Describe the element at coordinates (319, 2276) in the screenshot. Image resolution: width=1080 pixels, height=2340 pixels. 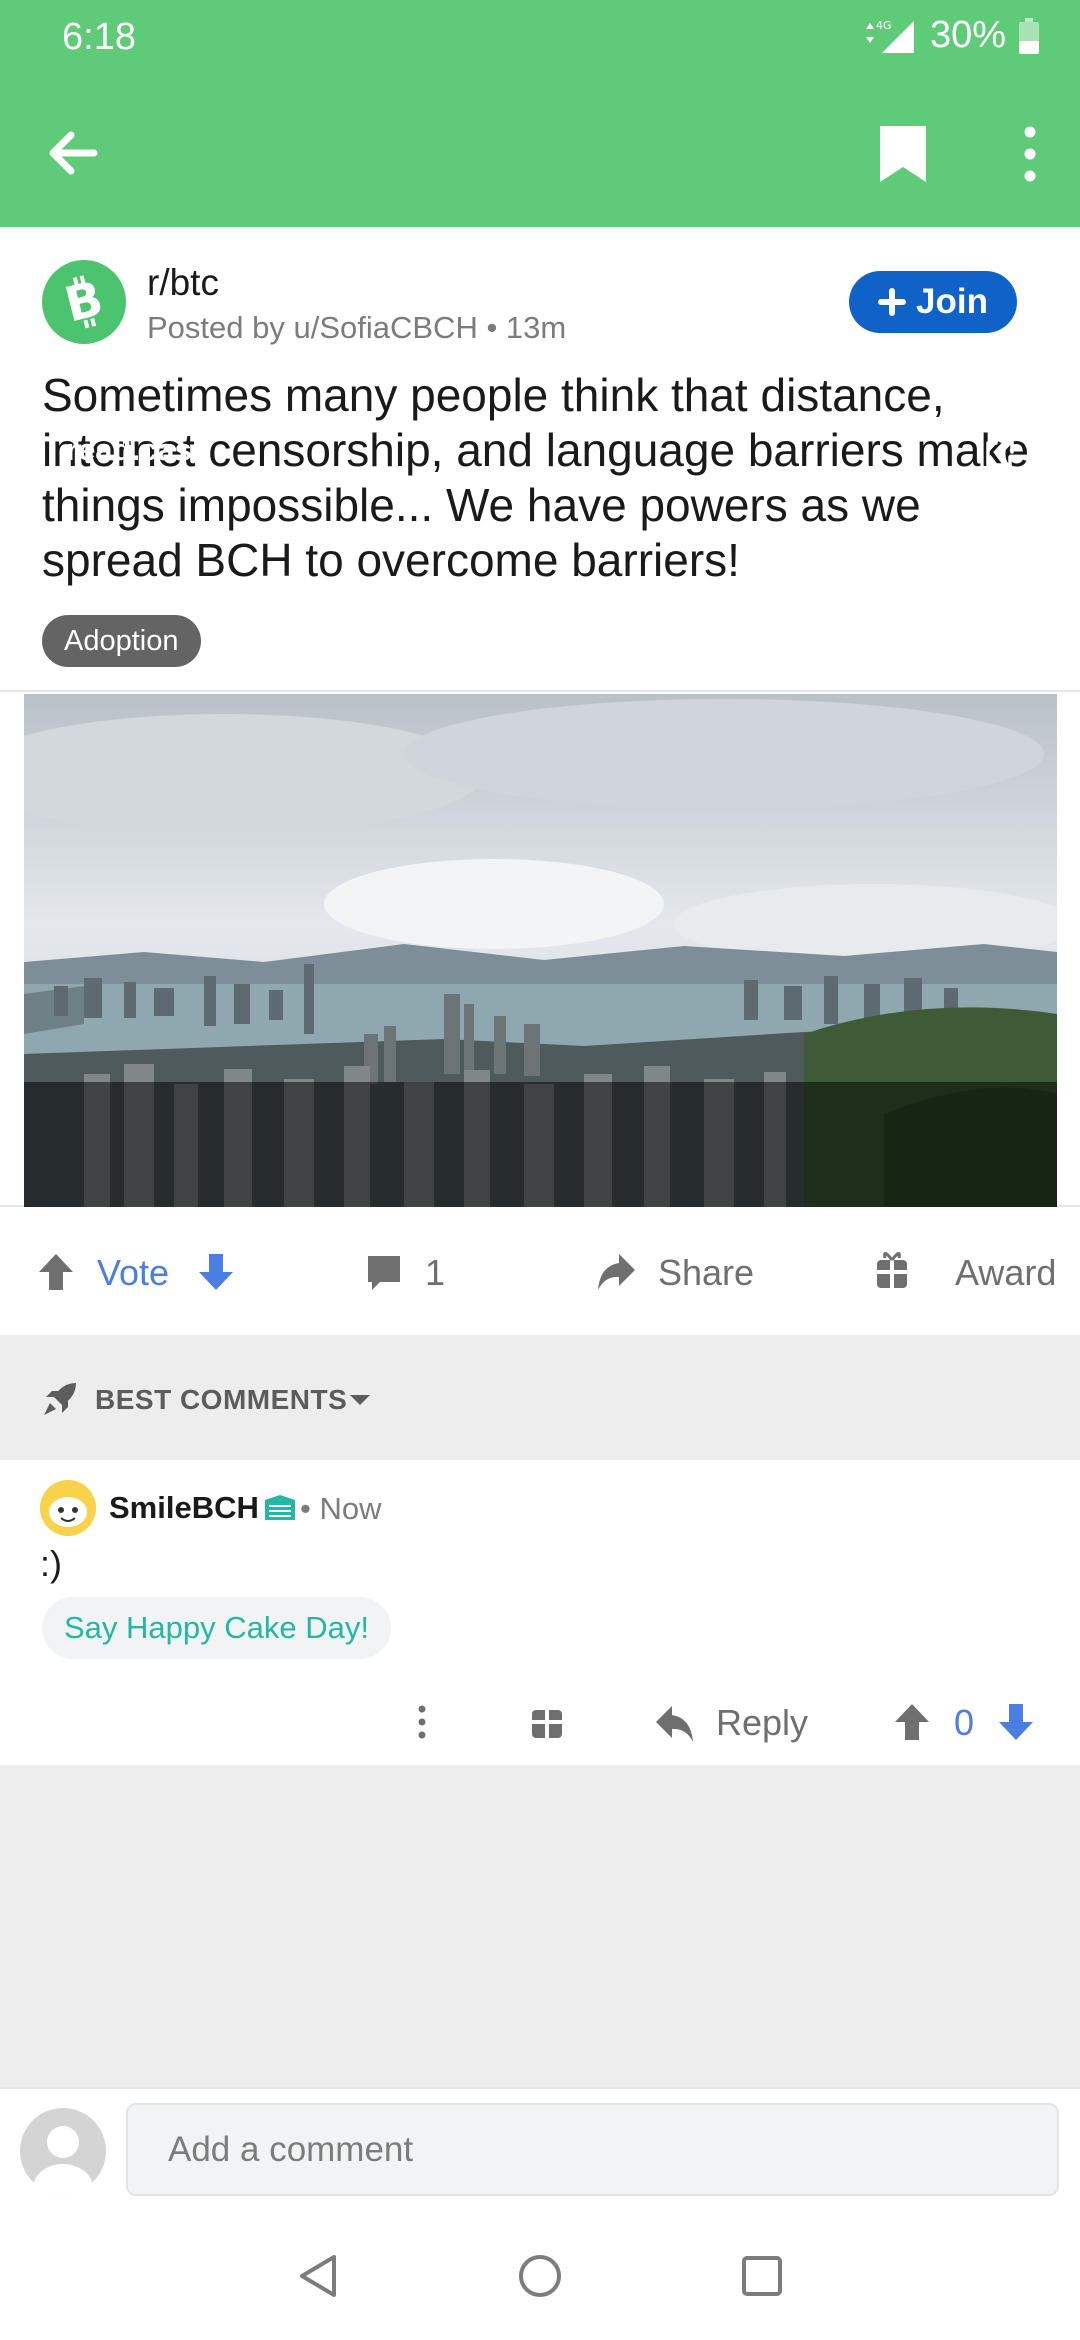
I see `nav-back-icon` at that location.